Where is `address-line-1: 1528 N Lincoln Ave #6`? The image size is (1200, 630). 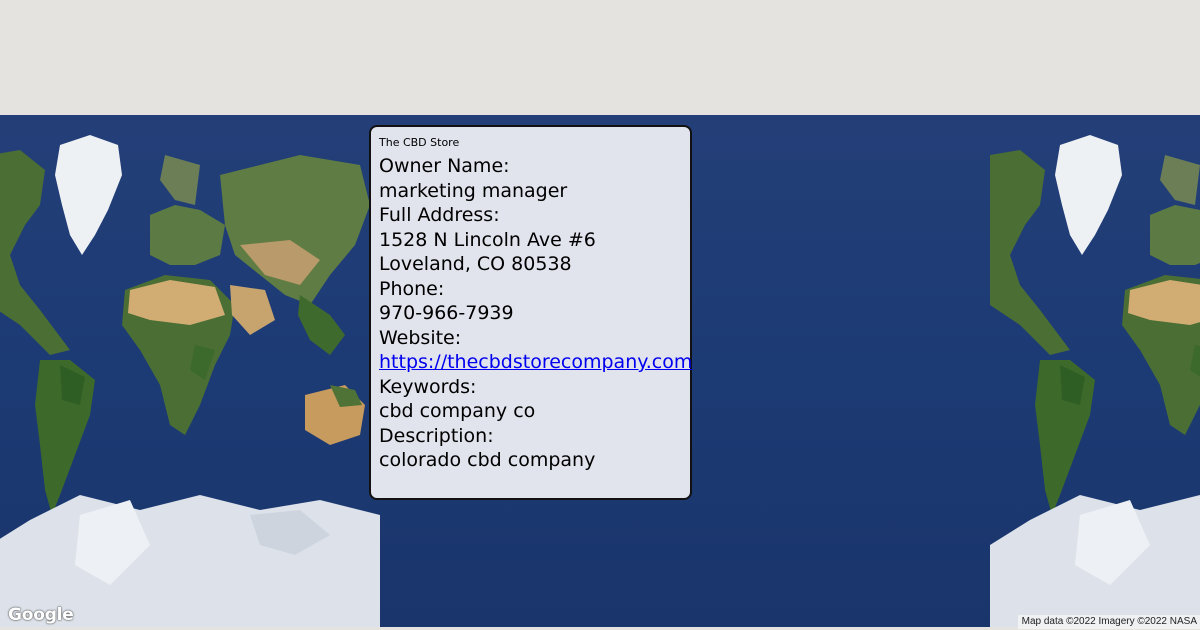
address-line-1: 1528 N Lincoln Ave #6 is located at coordinates (487, 239).